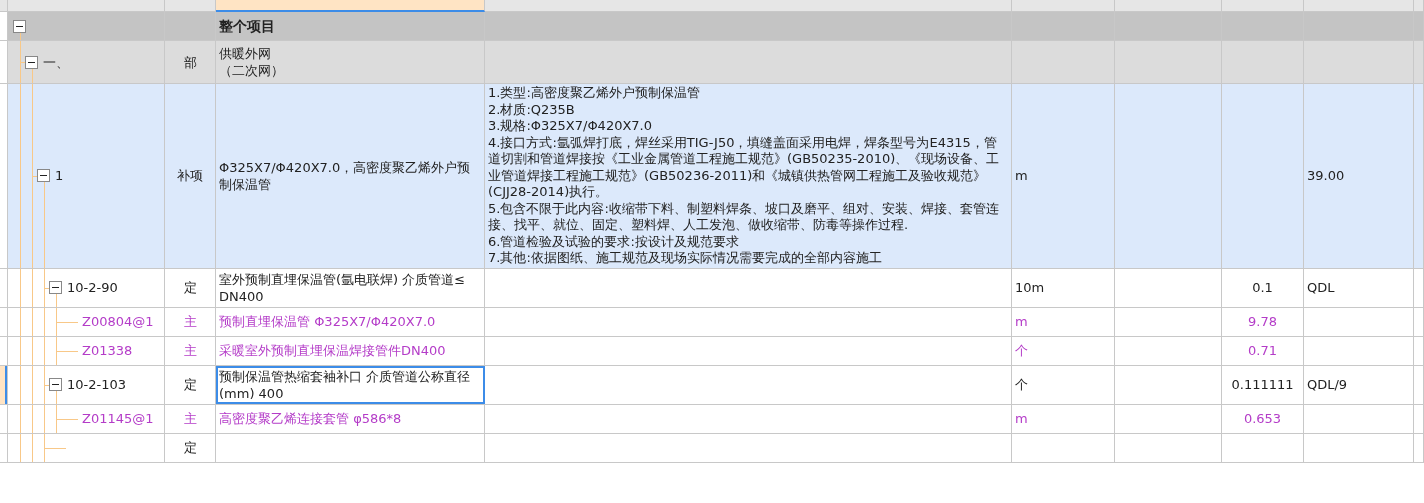 The width and height of the screenshot is (1424, 503). What do you see at coordinates (1262, 384) in the screenshot?
I see `quantity-value: 0.111111` at bounding box center [1262, 384].